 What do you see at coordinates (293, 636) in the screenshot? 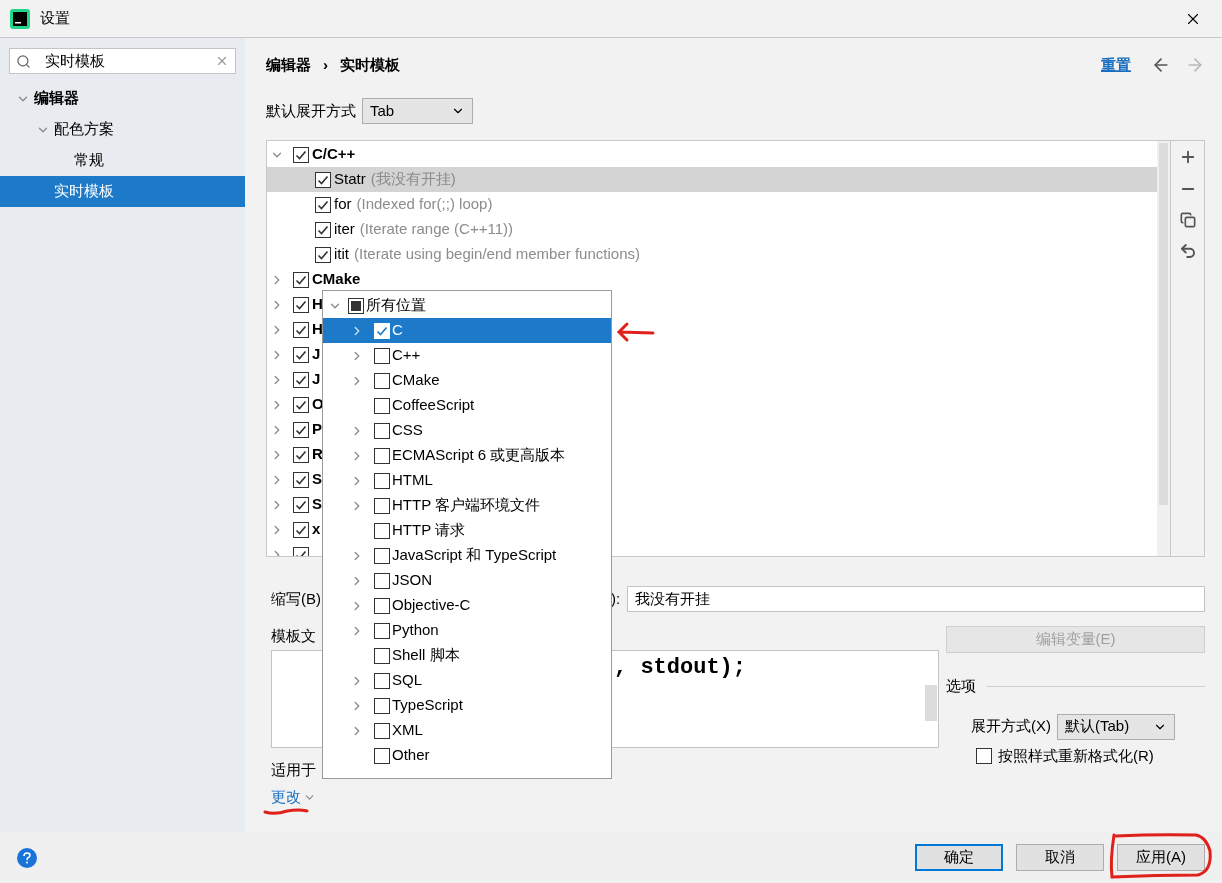
I see `field-label: 模板文` at bounding box center [293, 636].